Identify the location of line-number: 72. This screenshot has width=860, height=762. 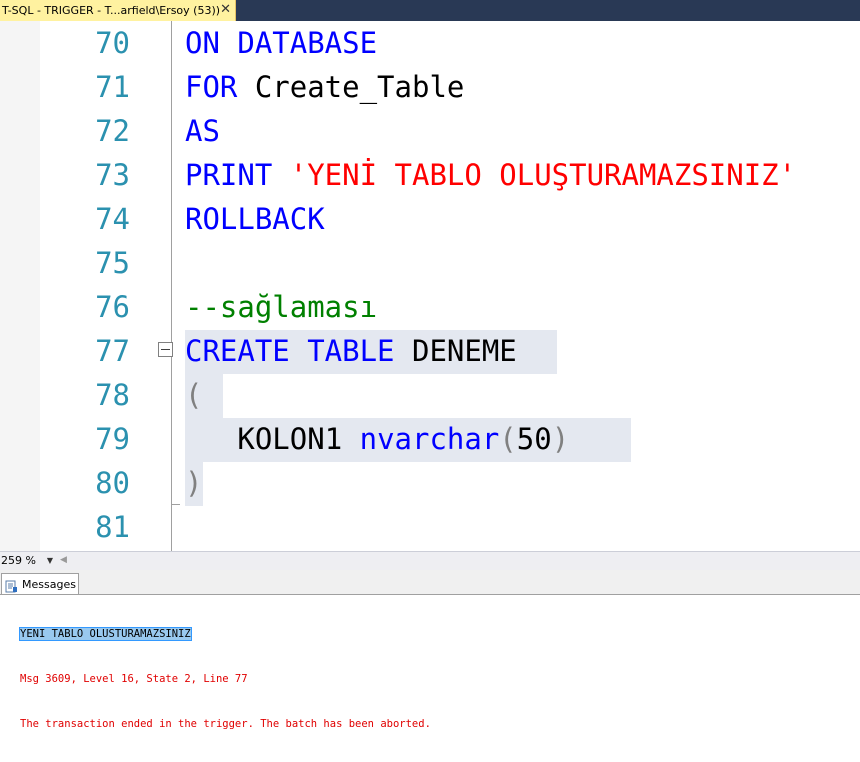
(112, 131).